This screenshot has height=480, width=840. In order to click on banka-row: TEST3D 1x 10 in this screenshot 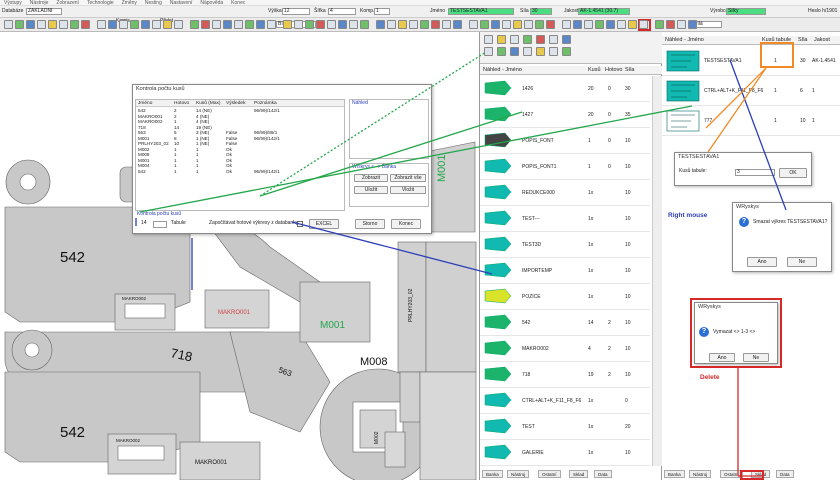, I will do `click(565, 245)`.